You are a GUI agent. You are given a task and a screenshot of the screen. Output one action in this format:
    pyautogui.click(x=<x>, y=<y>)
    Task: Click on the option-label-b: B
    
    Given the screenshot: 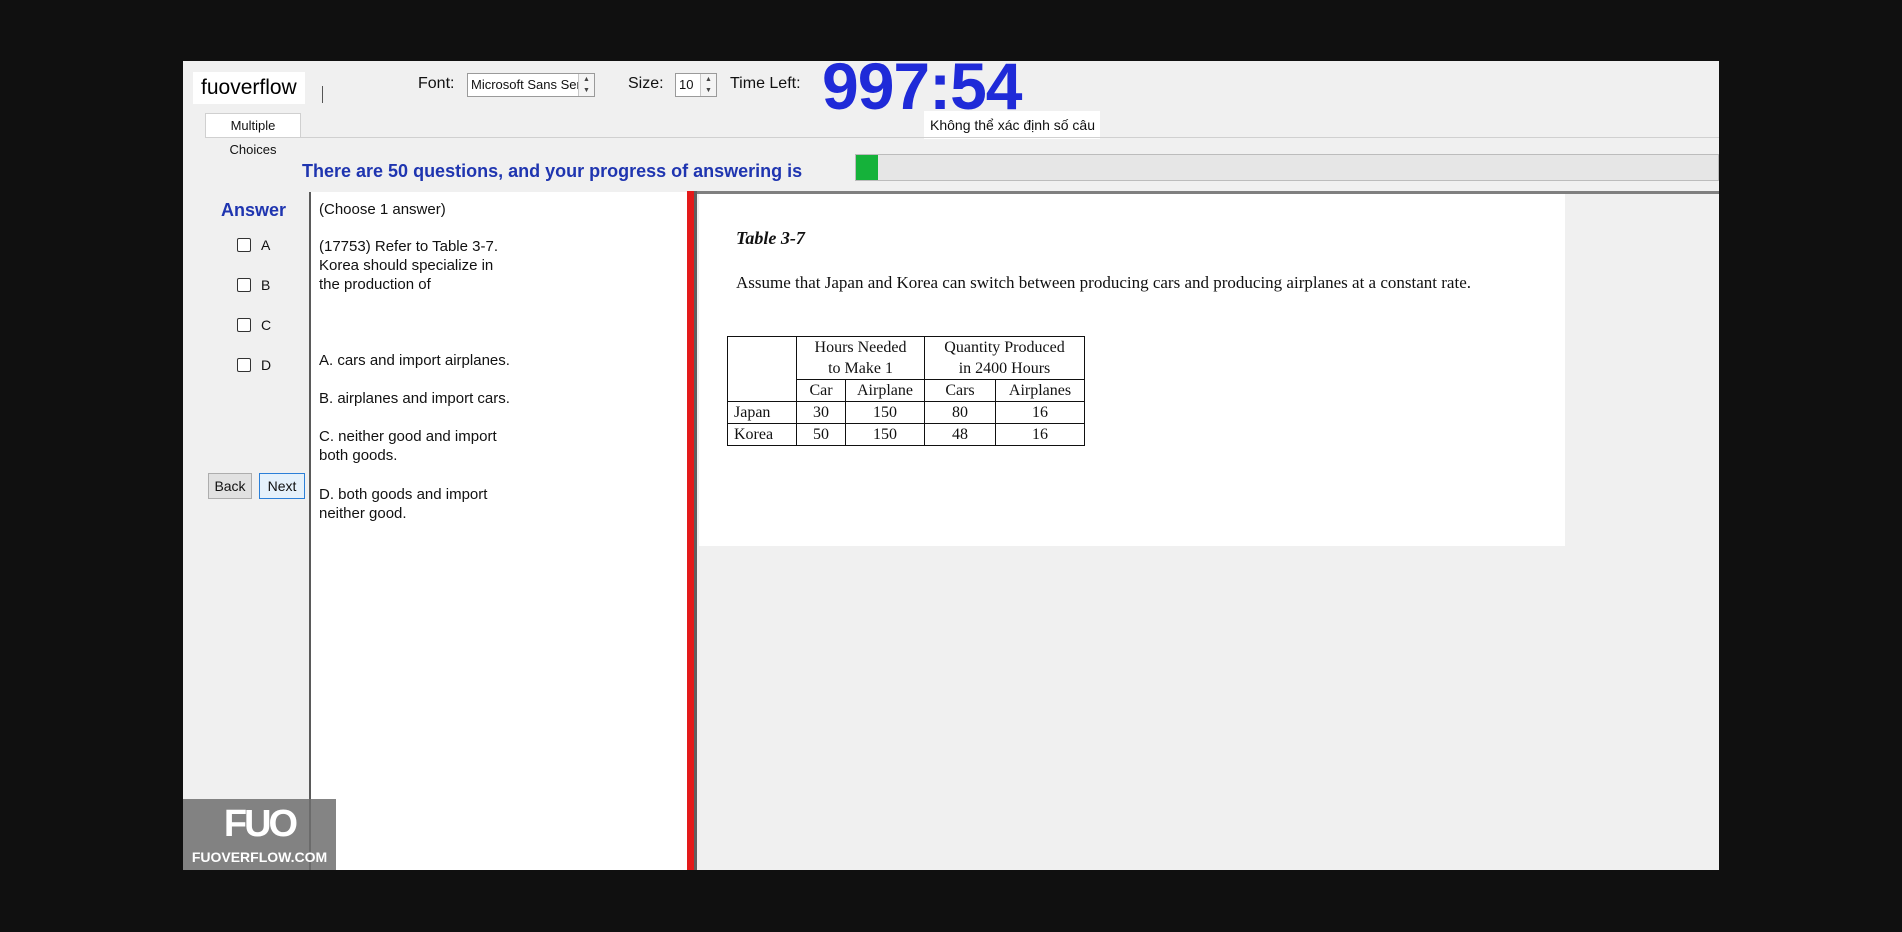 What is the action you would take?
    pyautogui.click(x=266, y=285)
    